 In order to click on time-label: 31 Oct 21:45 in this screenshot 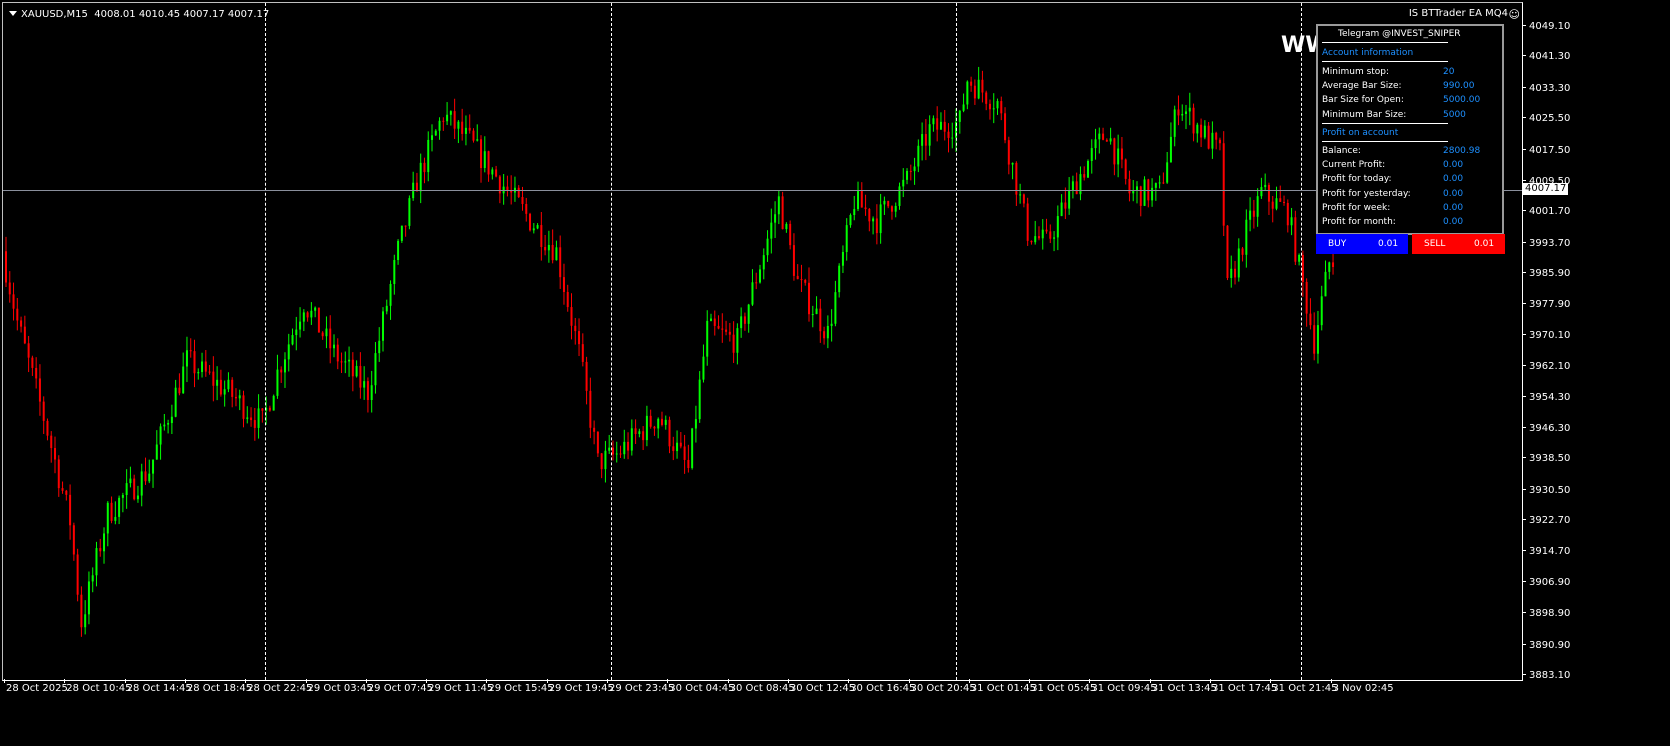, I will do `click(1305, 688)`.